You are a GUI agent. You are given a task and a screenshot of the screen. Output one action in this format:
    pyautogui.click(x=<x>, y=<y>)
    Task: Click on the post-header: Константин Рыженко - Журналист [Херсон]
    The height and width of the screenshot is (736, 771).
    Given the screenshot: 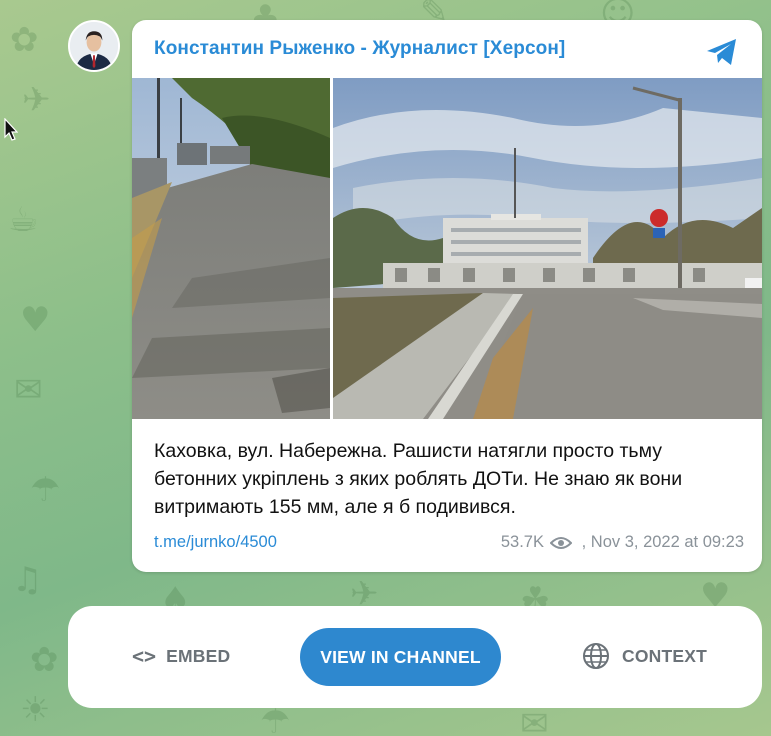 What is the action you would take?
    pyautogui.click(x=447, y=49)
    